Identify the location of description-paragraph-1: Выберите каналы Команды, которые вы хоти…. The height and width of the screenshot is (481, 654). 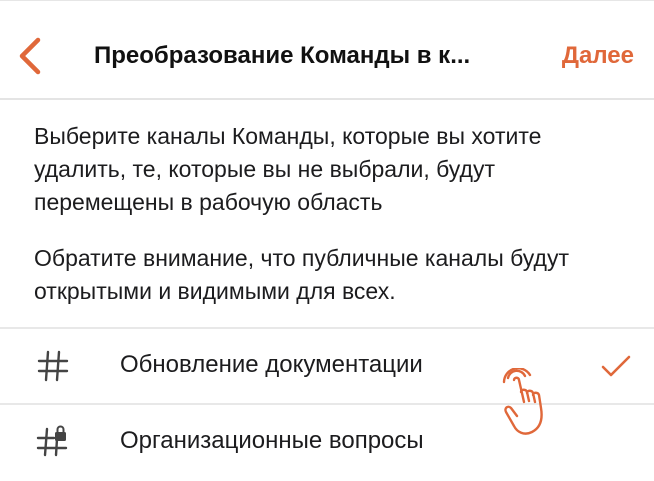
(288, 169).